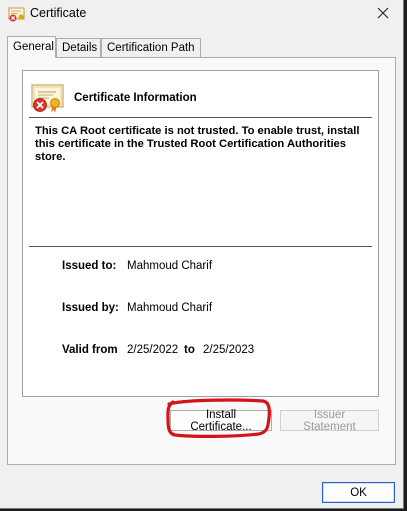  What do you see at coordinates (16, 14) in the screenshot?
I see `certificate-icon` at bounding box center [16, 14].